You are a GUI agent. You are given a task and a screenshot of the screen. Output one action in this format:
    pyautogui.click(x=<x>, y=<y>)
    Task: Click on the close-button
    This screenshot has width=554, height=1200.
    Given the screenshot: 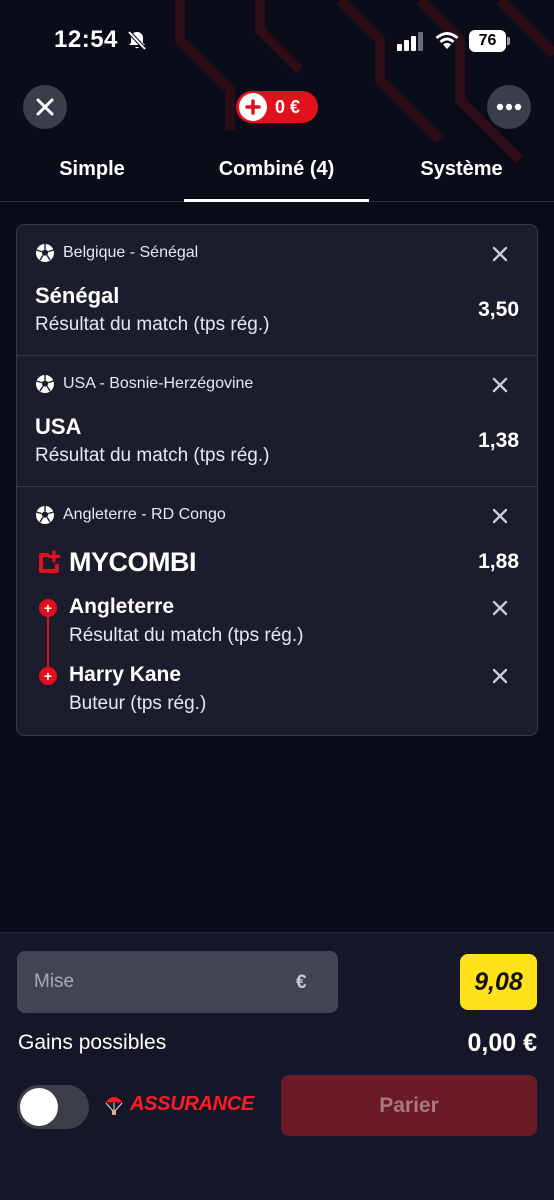 What is the action you would take?
    pyautogui.click(x=45, y=107)
    